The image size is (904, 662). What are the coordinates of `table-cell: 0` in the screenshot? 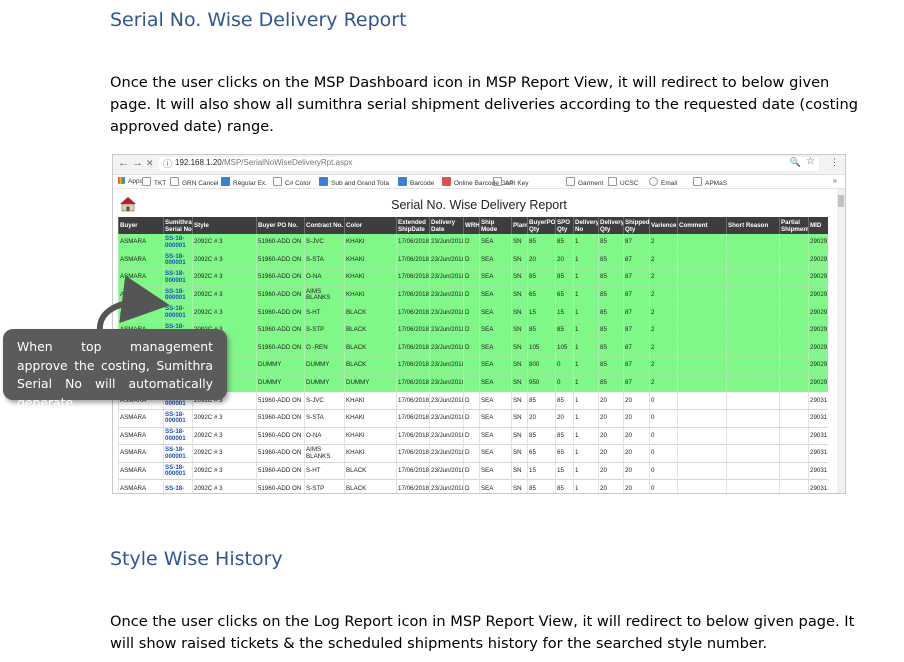 It's located at (564, 383).